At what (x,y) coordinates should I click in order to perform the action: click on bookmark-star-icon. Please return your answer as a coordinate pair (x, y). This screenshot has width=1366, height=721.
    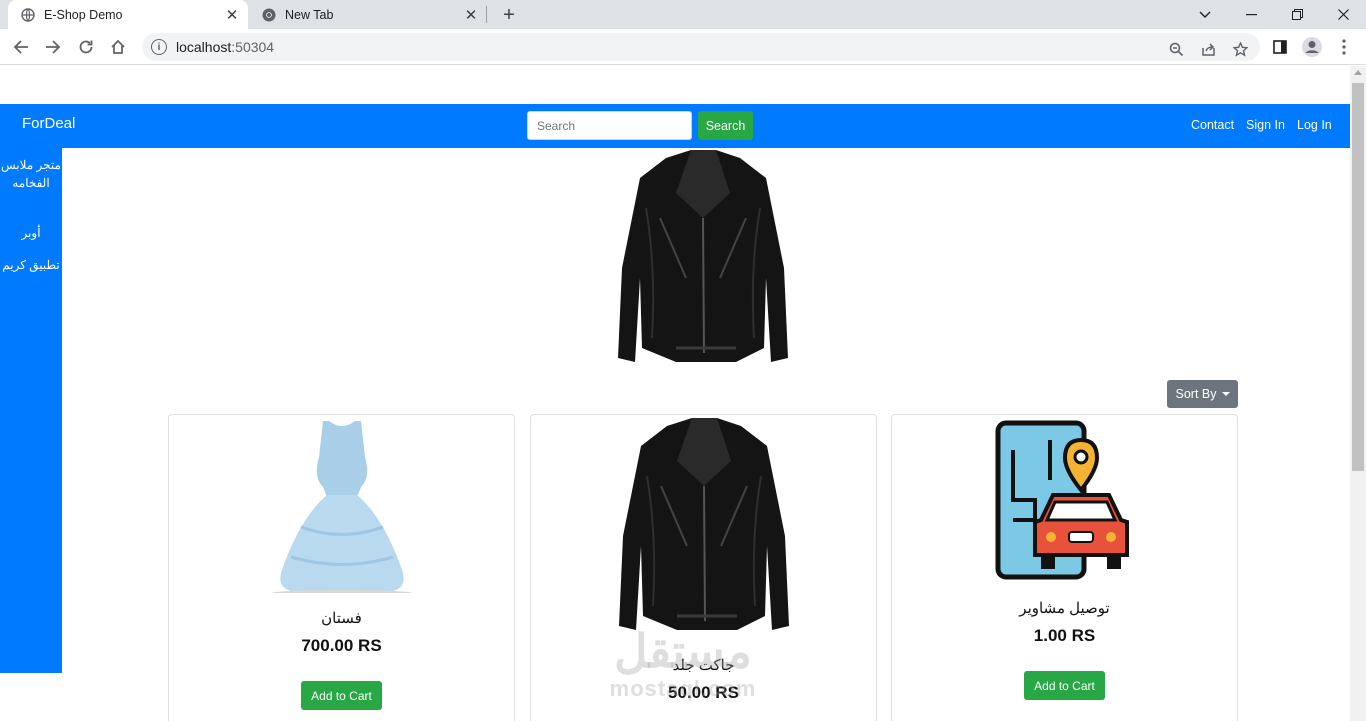
    Looking at the image, I should click on (1240, 49).